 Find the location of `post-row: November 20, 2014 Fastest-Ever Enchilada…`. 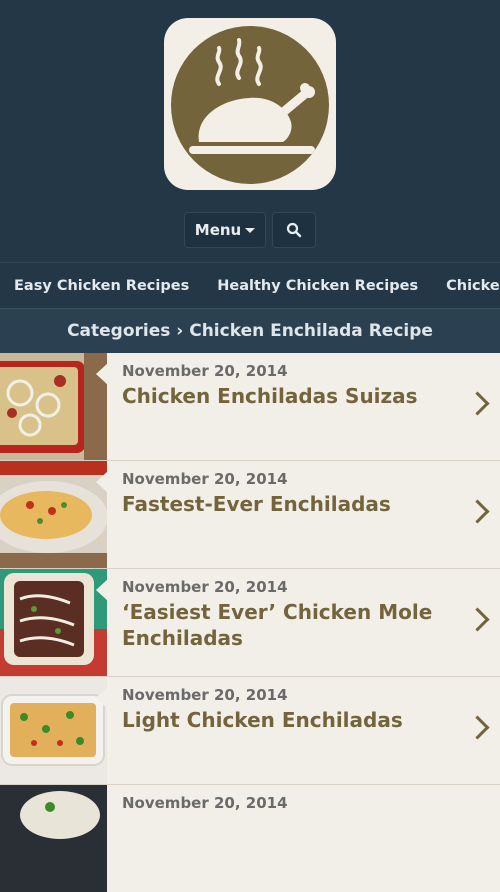

post-row: November 20, 2014 Fastest-Ever Enchilada… is located at coordinates (250, 515).